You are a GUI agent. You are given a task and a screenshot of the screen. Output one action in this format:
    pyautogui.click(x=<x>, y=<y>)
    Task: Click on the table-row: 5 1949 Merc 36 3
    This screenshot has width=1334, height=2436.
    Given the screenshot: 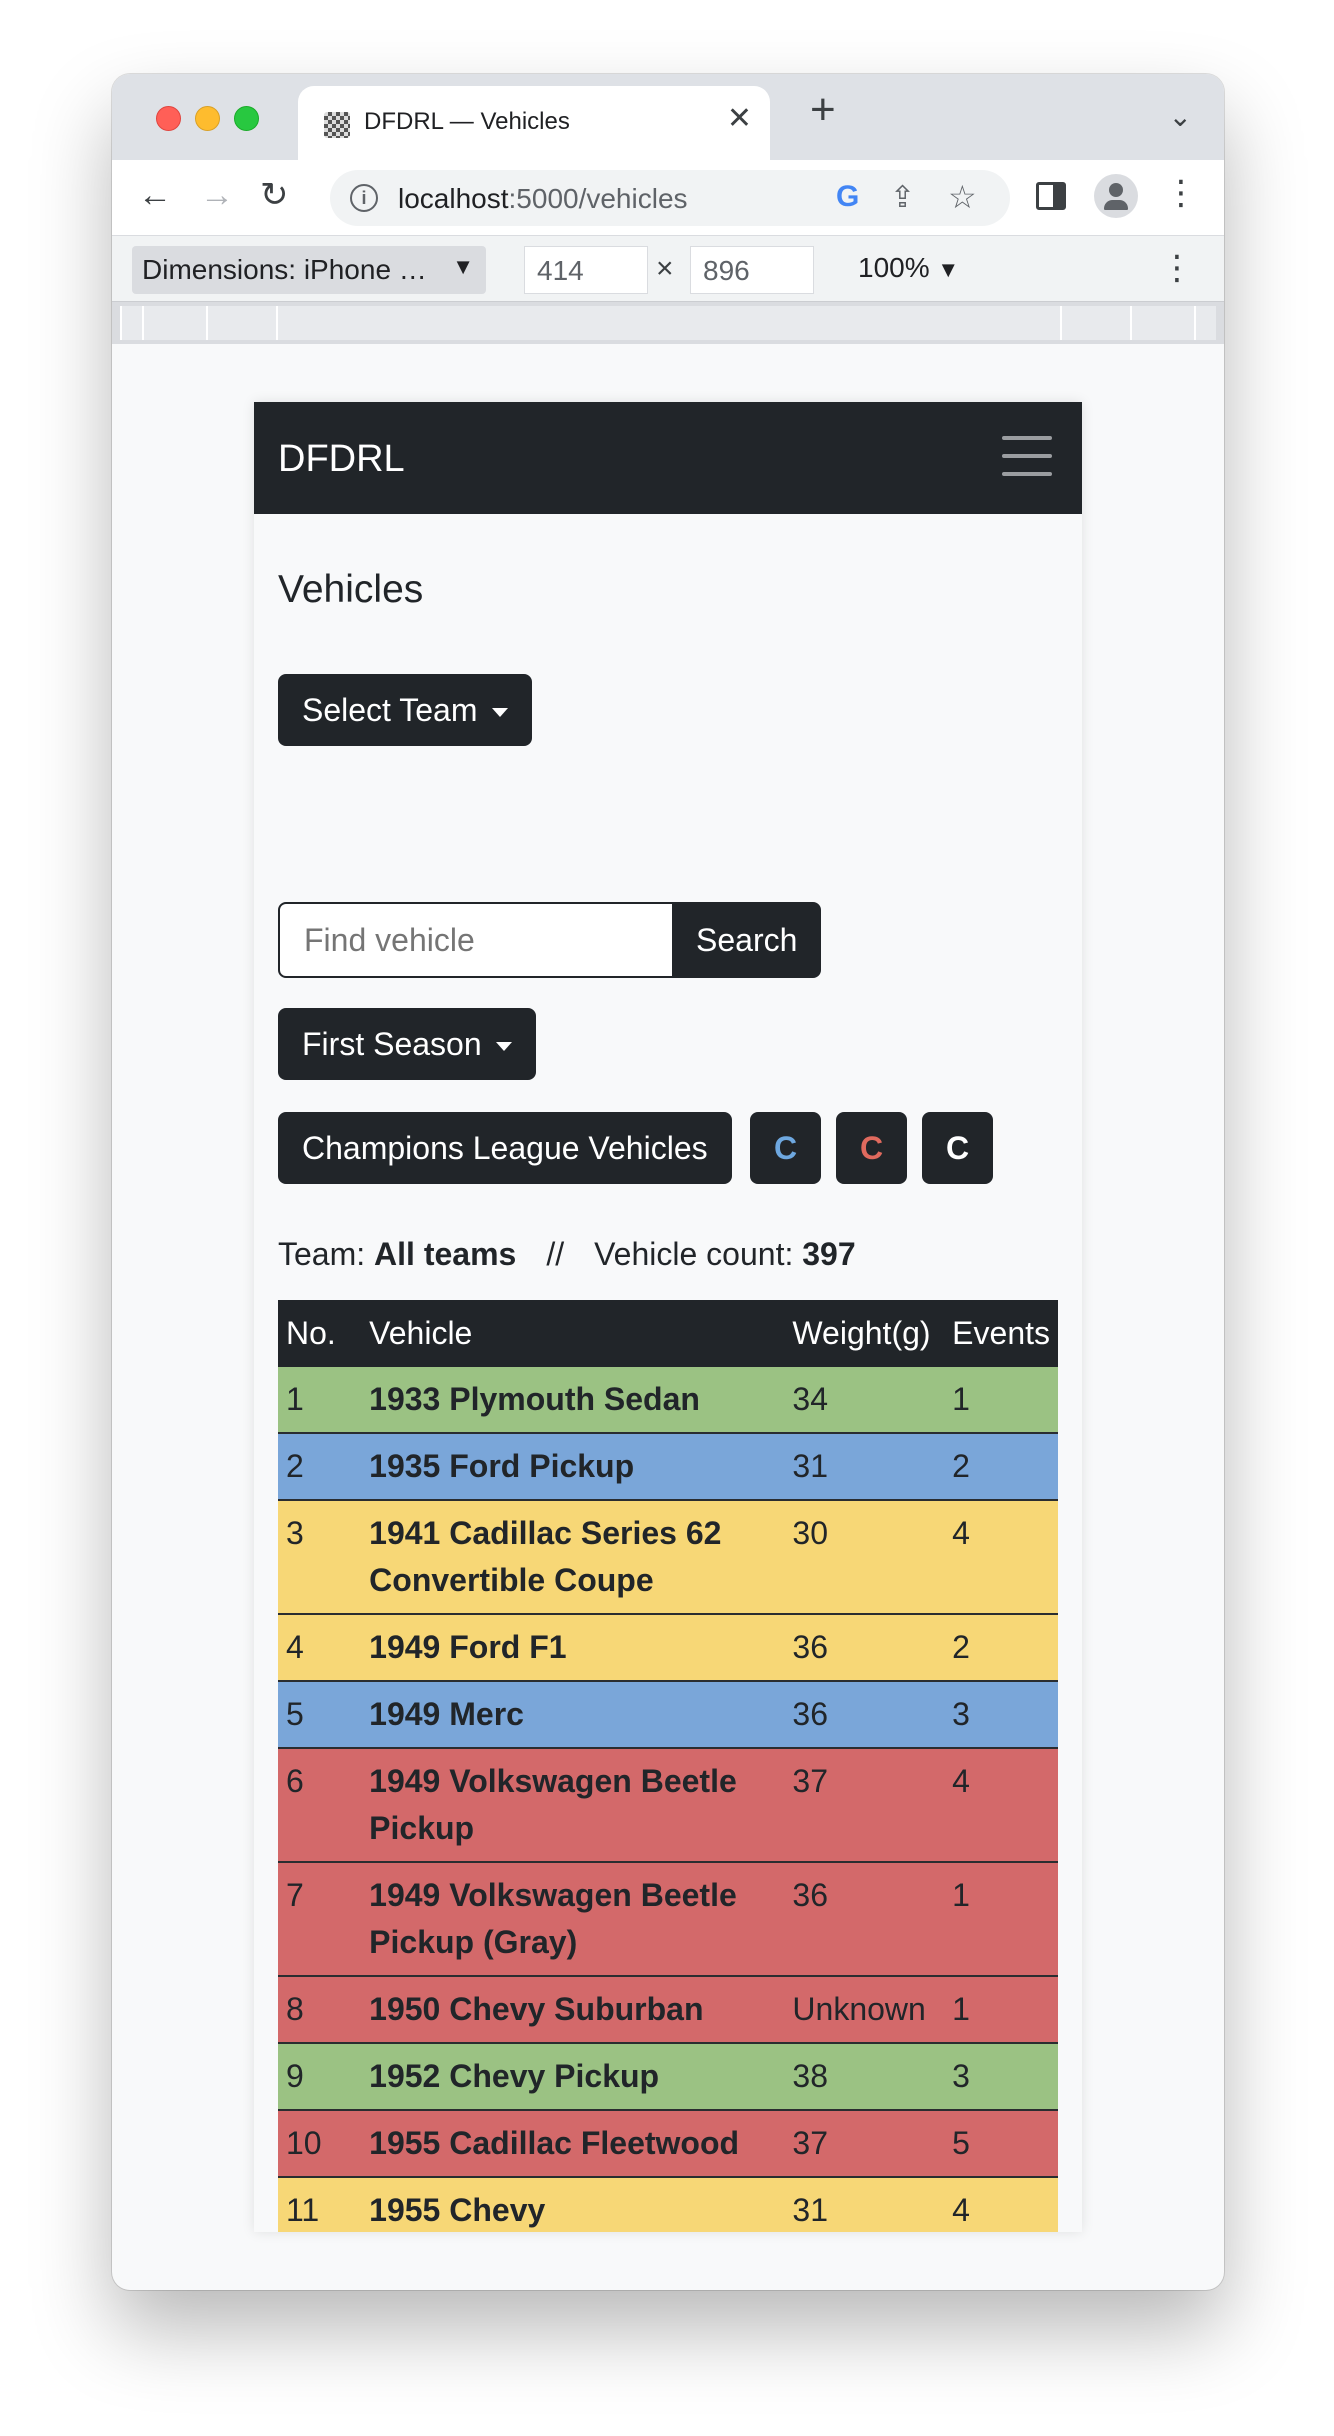 What is the action you would take?
    pyautogui.click(x=668, y=1715)
    